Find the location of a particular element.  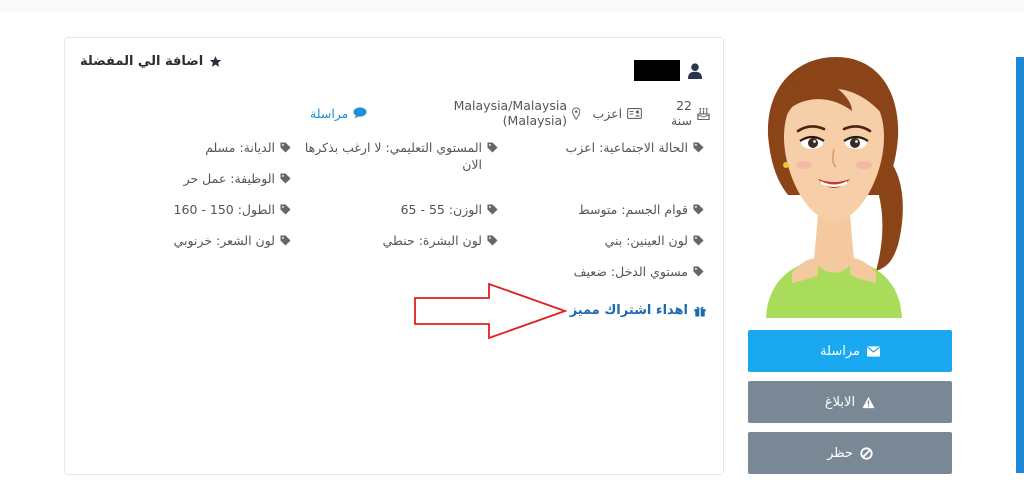

message-link-label: مراسلة is located at coordinates (329, 113).